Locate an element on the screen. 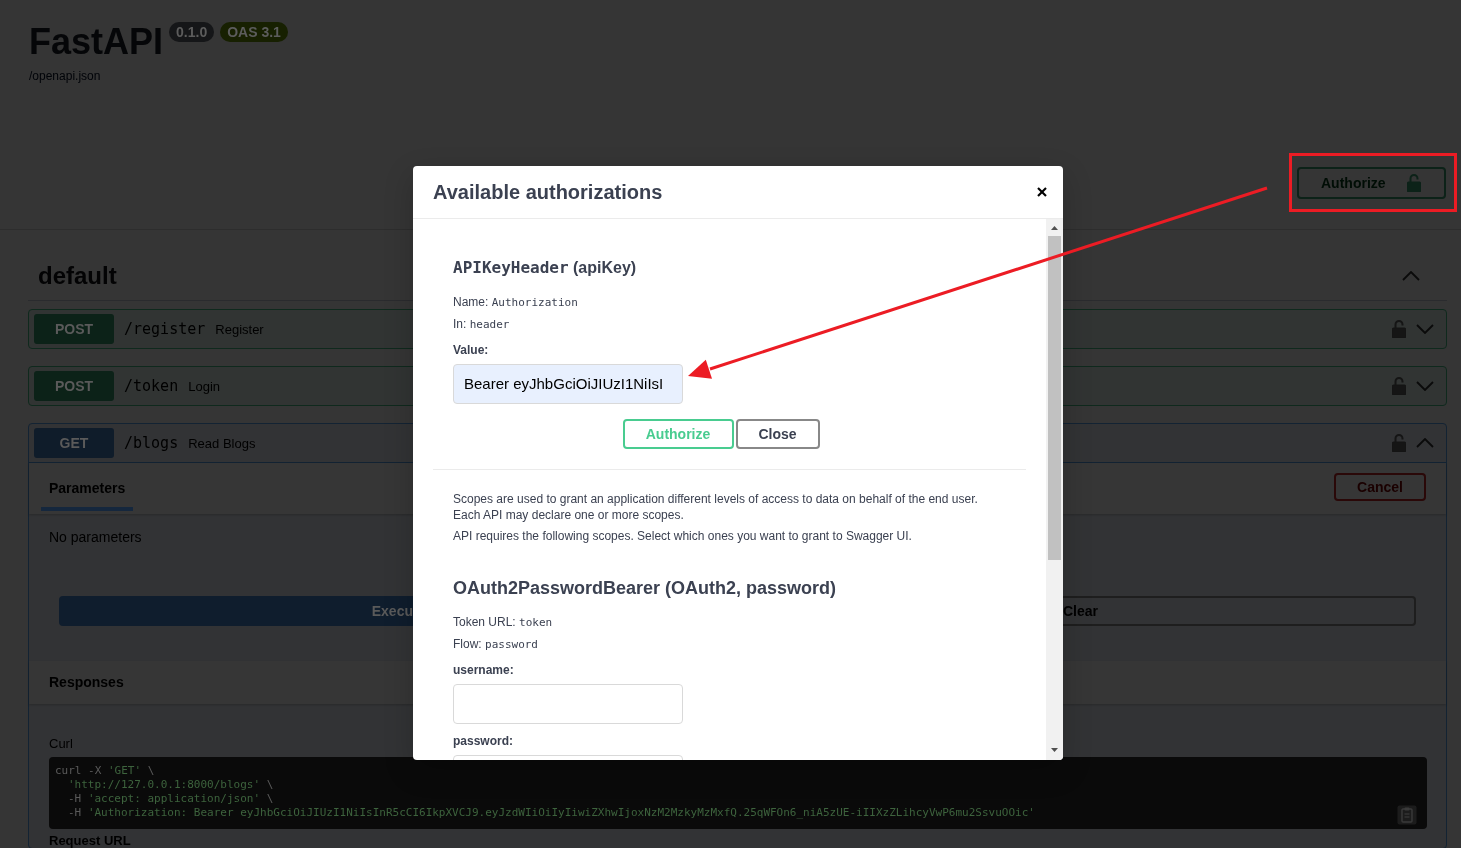  scheme-detail: Flow: password is located at coordinates (495, 644).